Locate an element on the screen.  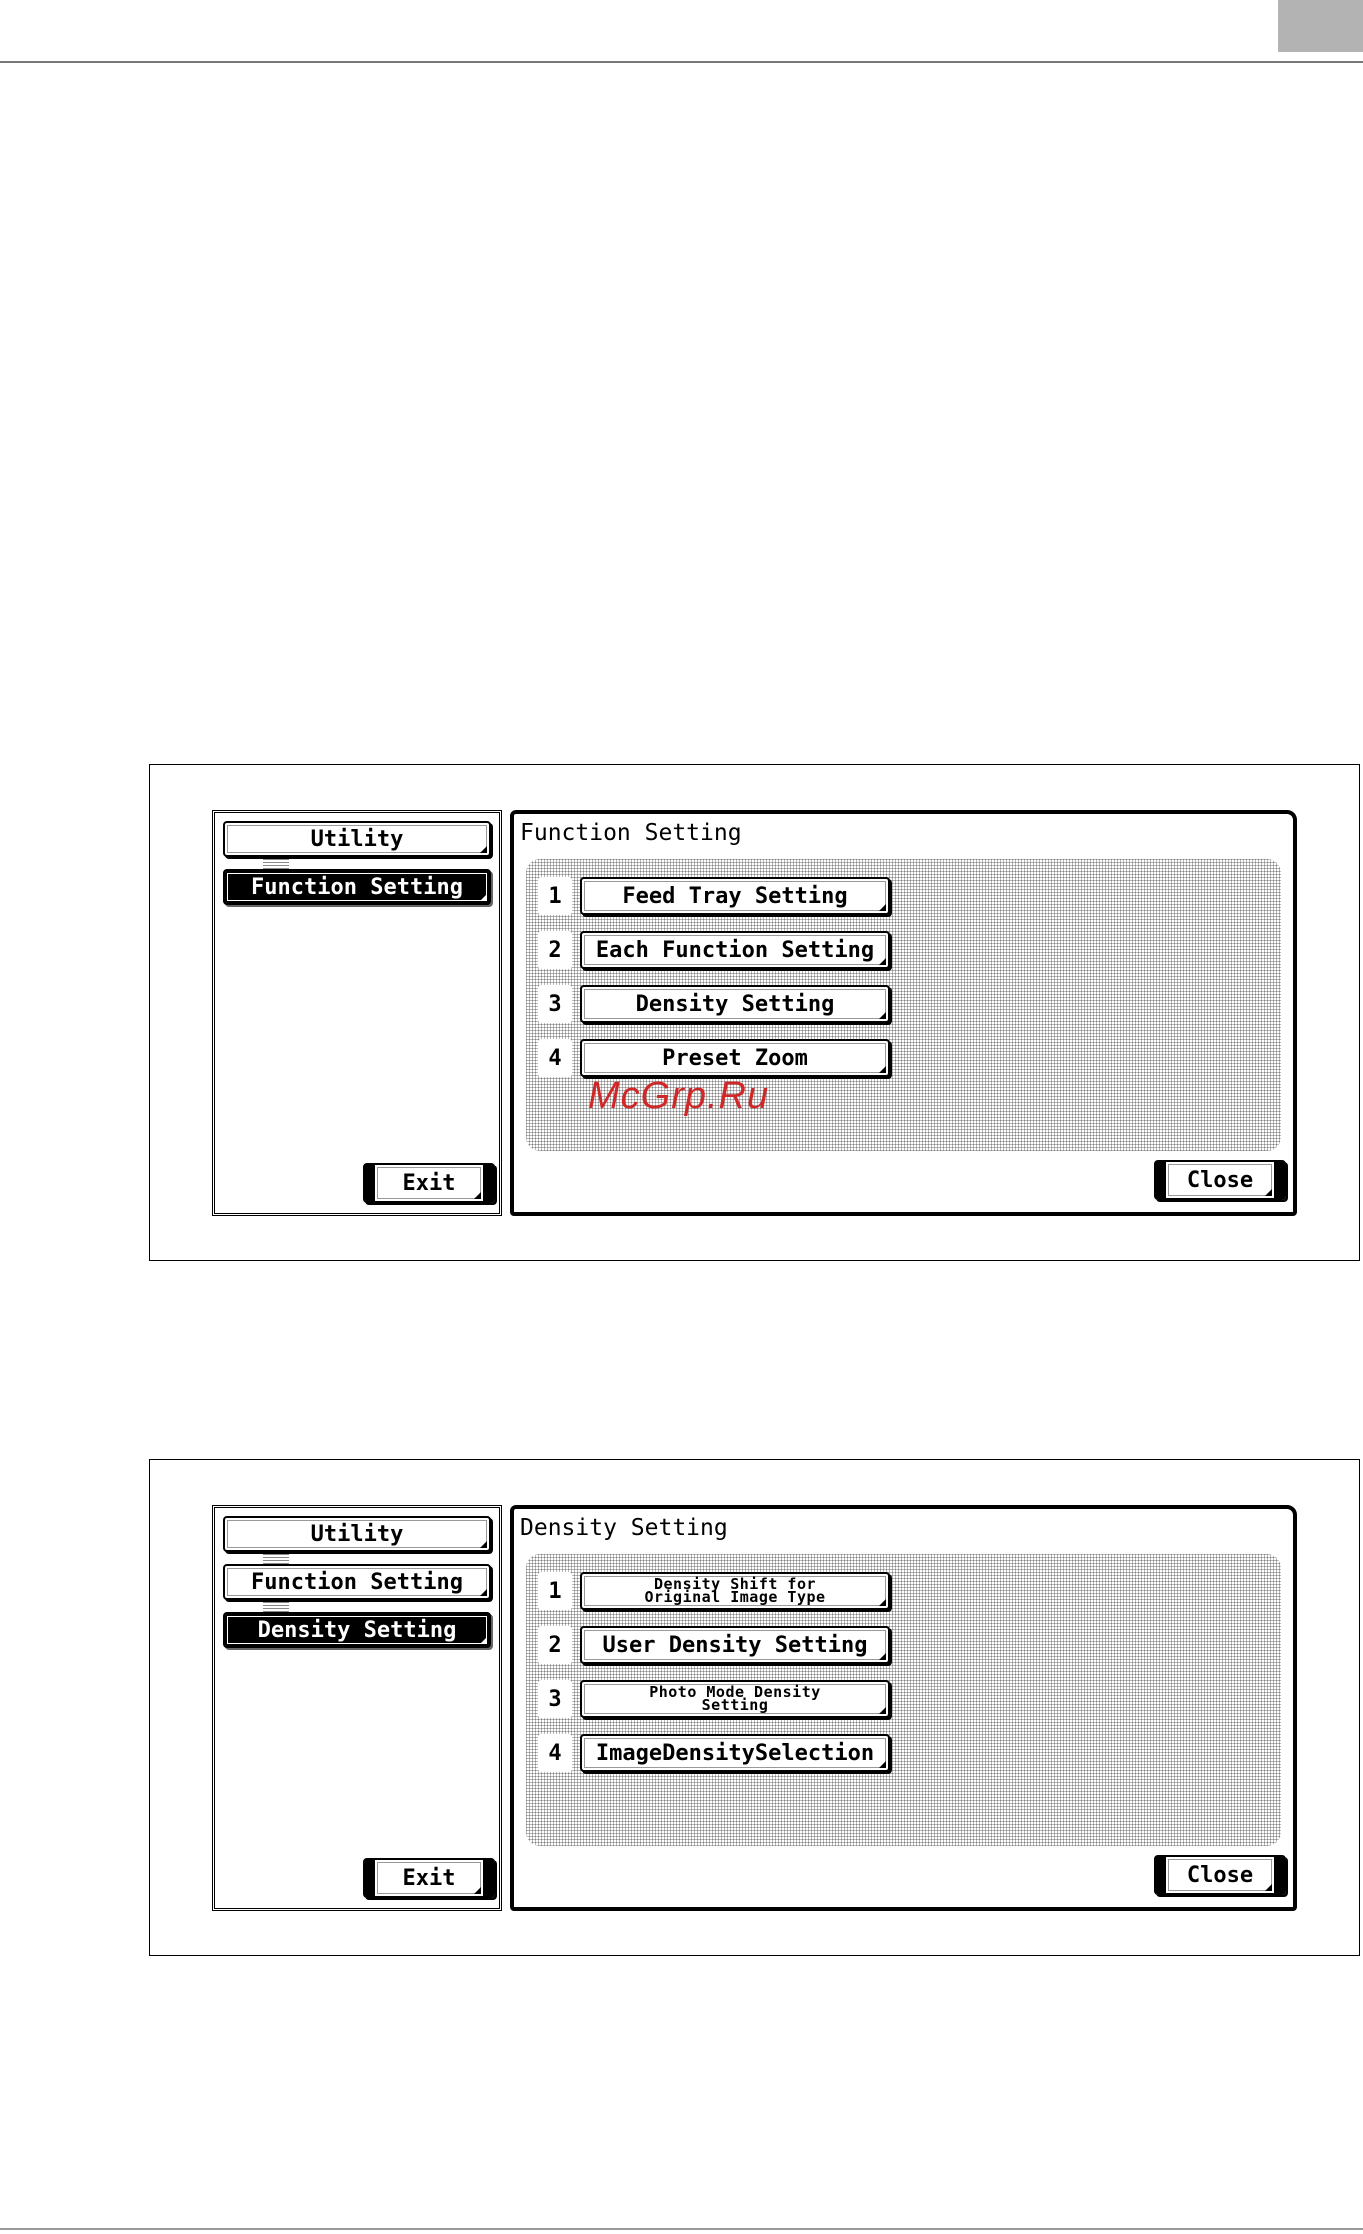
feed-tray-setting-button: Feed Tray Setting is located at coordinates (735, 896).